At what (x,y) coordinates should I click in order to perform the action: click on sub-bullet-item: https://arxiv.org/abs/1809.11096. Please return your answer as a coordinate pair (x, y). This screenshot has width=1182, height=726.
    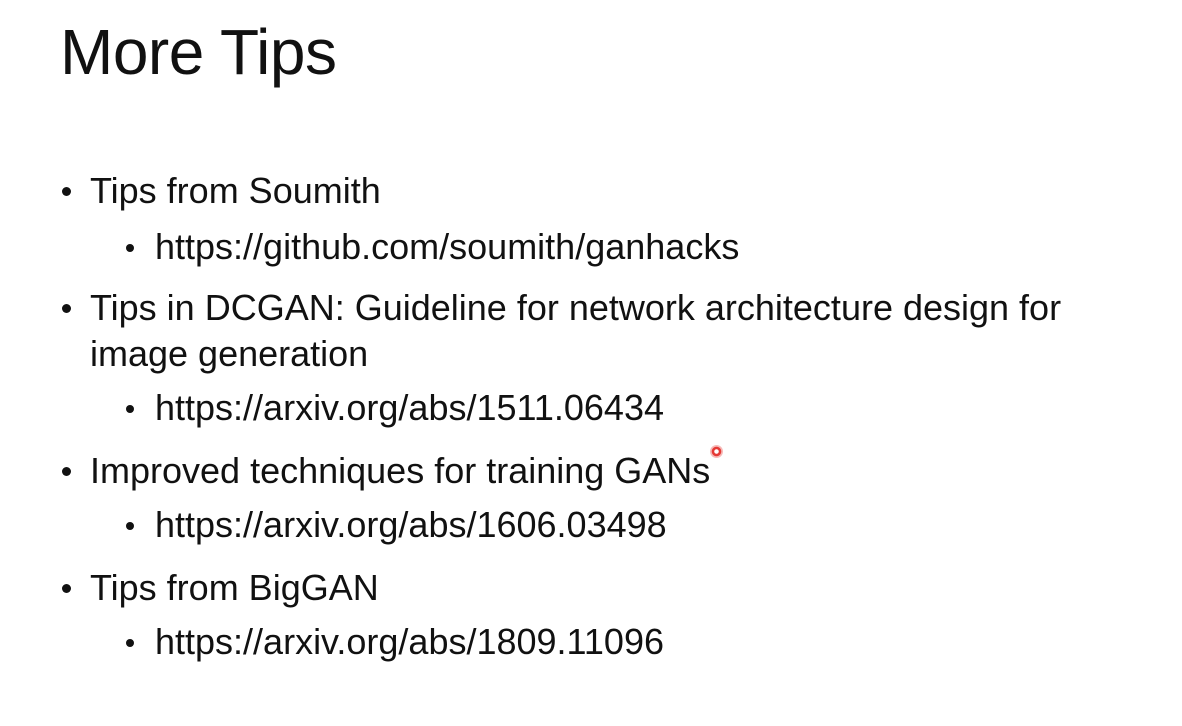
    Looking at the image, I should click on (630, 642).